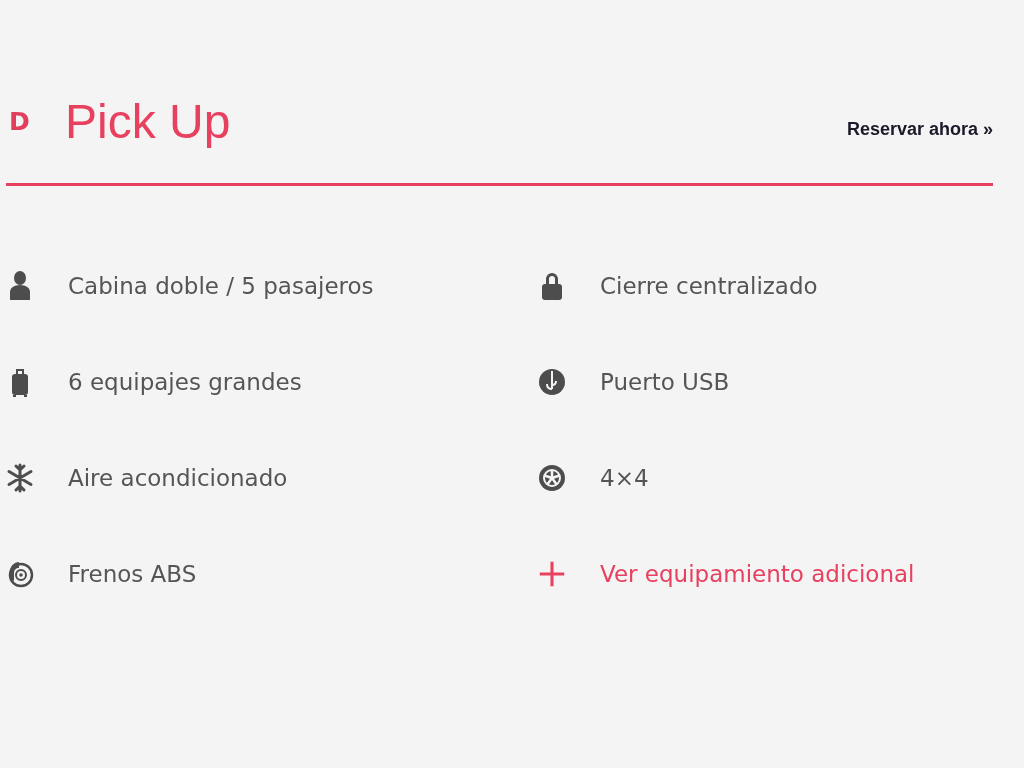 This screenshot has height=768, width=1024. What do you see at coordinates (757, 574) in the screenshot?
I see `additional-equipment-link: Ver equipamiento adicional` at bounding box center [757, 574].